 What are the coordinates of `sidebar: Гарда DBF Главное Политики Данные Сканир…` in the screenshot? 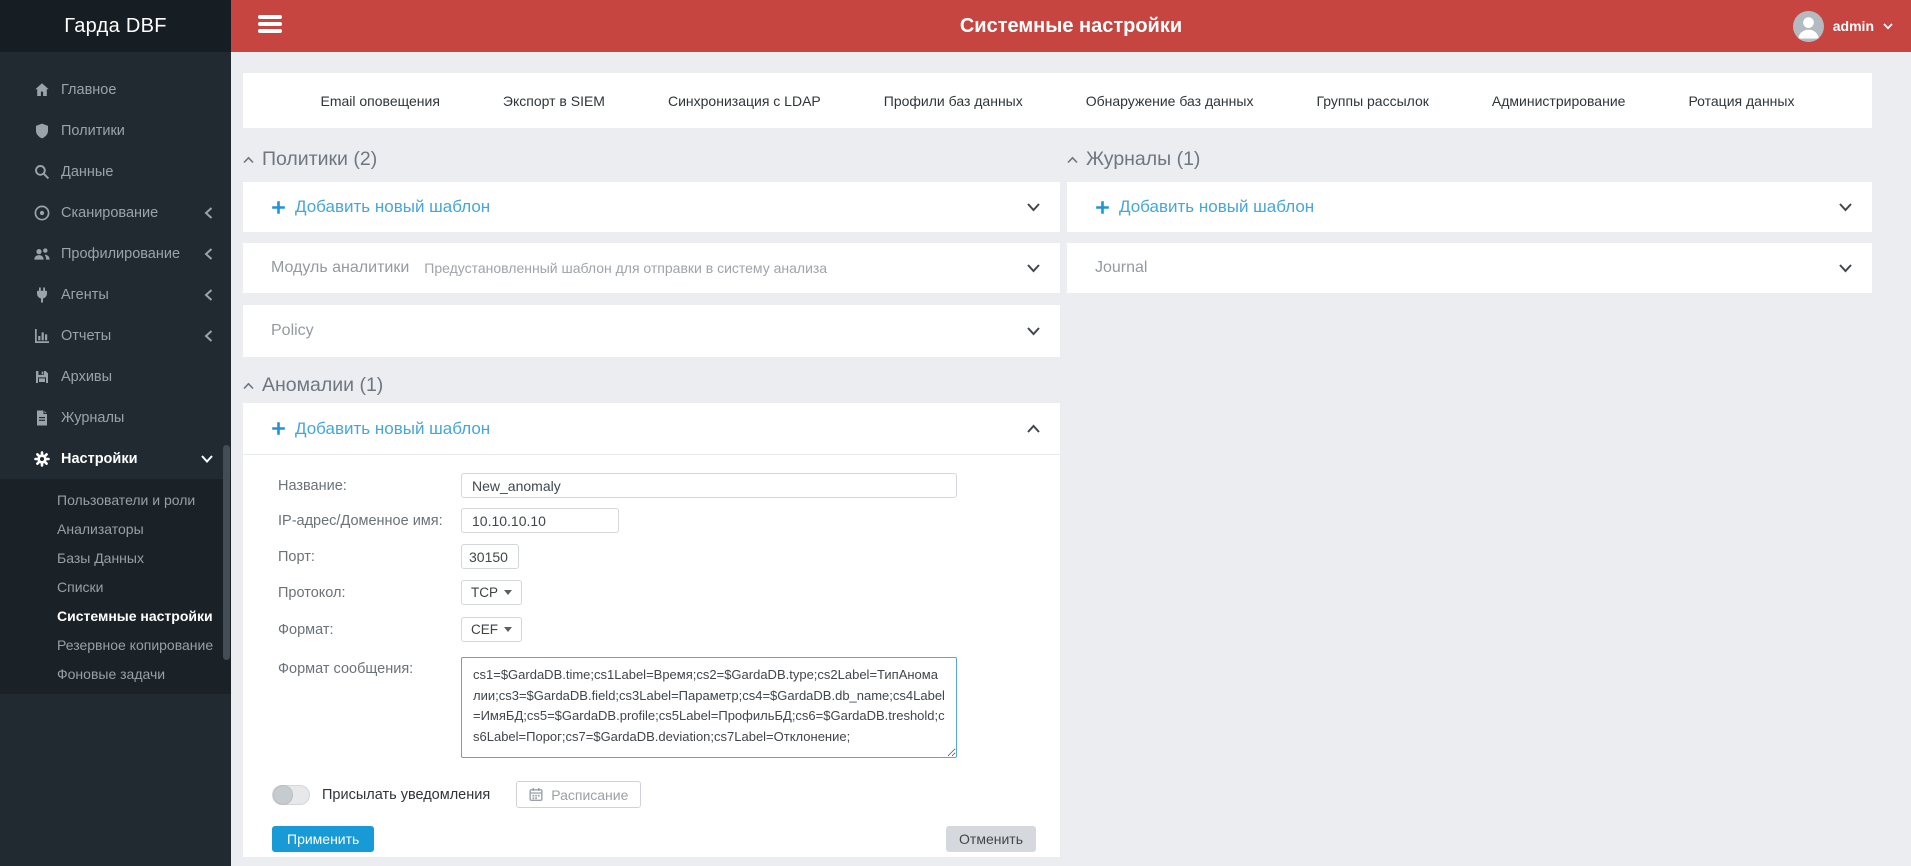 It's located at (115, 433).